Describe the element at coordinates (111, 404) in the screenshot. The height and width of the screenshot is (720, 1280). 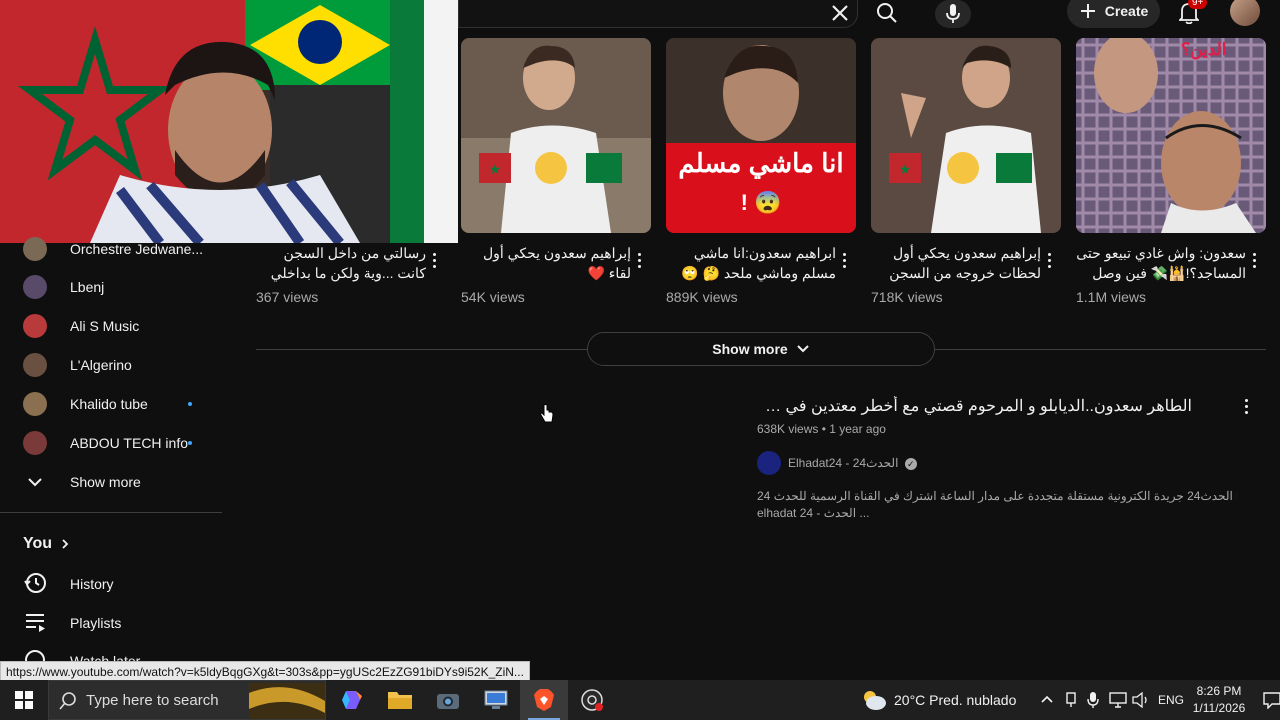
I see `sidebar-item-khalido-tube: Khalido tube` at that location.